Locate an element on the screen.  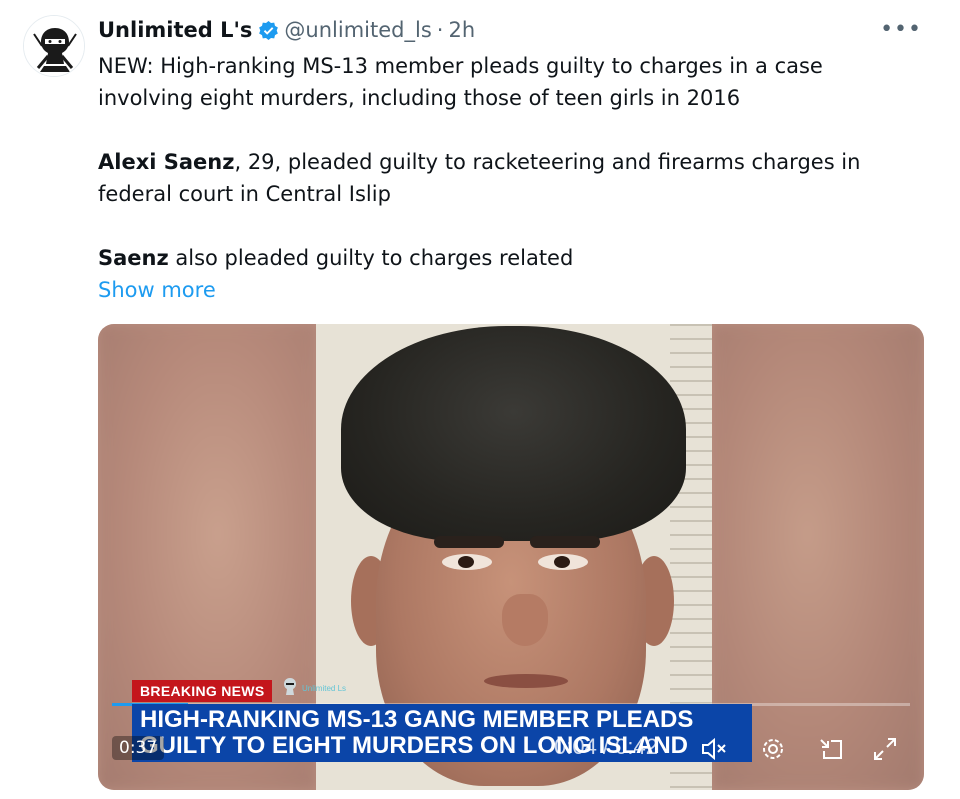
bold-name: Saenz is located at coordinates (133, 258).